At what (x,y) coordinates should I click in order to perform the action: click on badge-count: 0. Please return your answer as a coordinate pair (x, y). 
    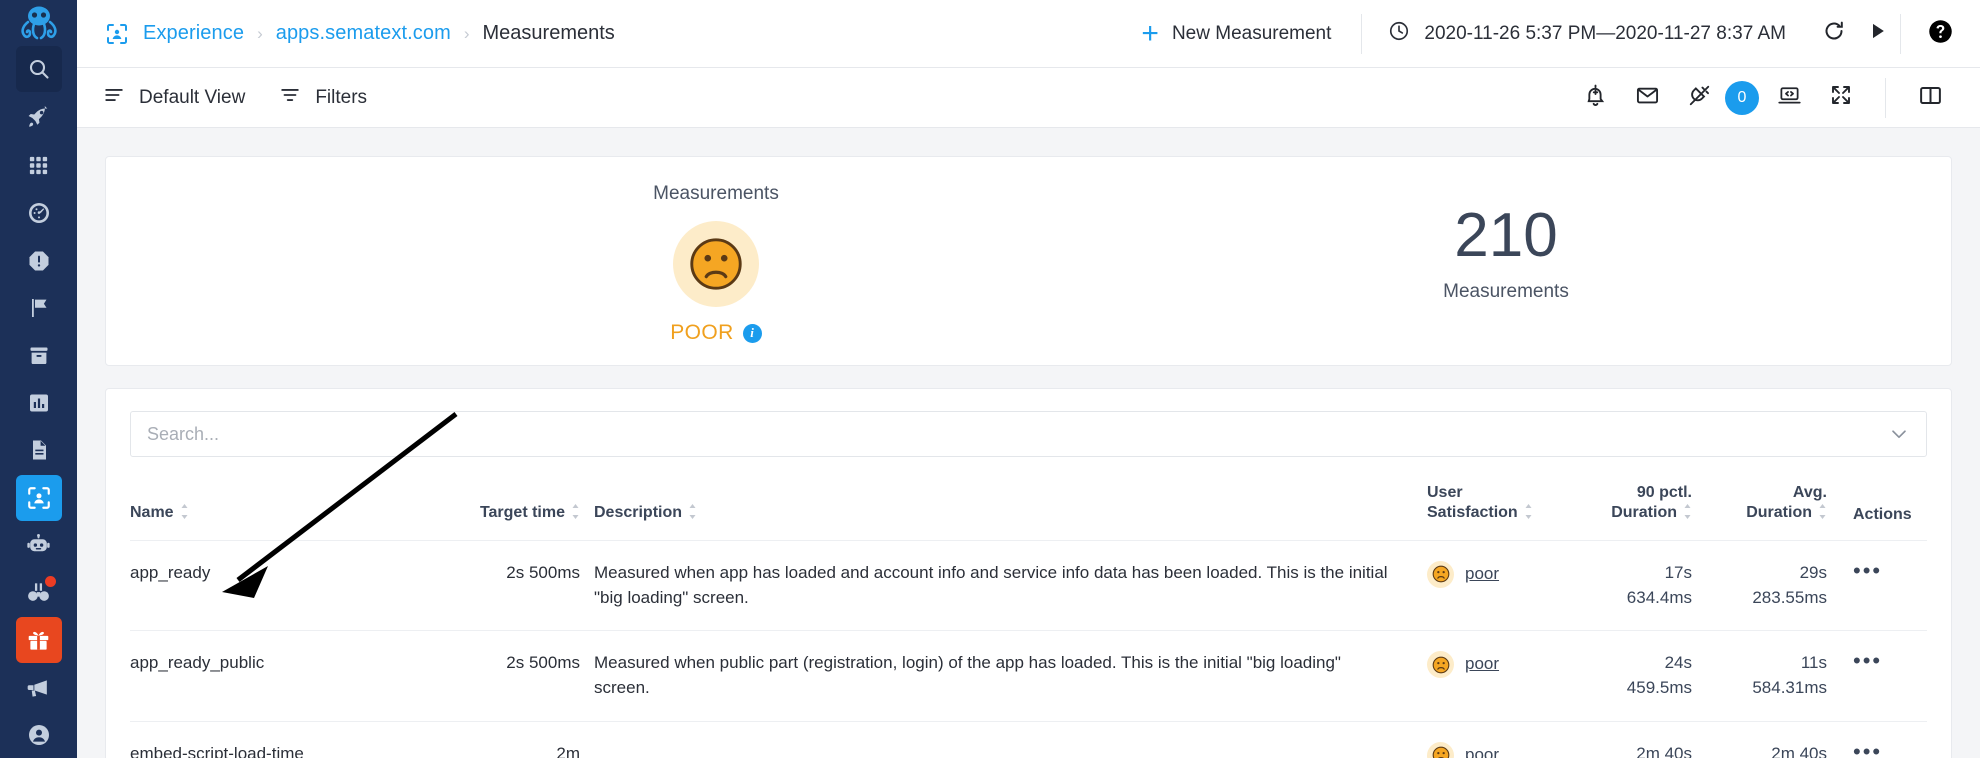
    Looking at the image, I should click on (1742, 97).